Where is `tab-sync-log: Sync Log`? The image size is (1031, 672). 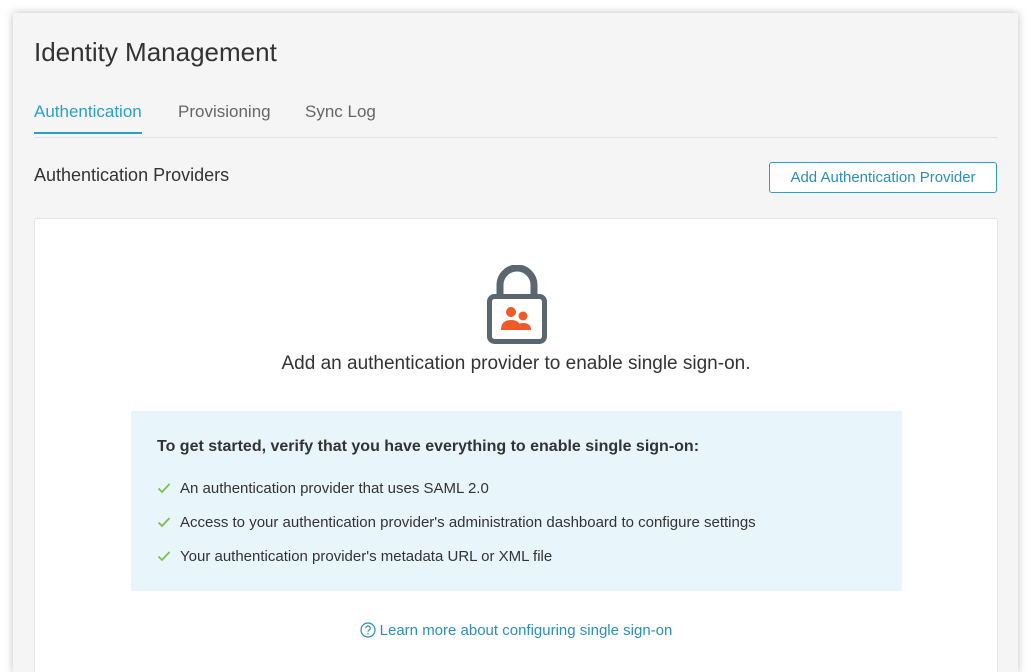 tab-sync-log: Sync Log is located at coordinates (340, 117).